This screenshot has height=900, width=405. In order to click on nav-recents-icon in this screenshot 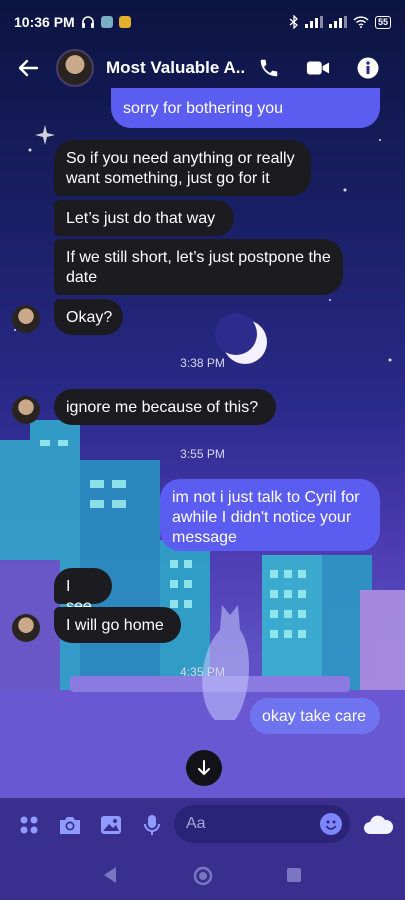, I will do `click(294, 875)`.